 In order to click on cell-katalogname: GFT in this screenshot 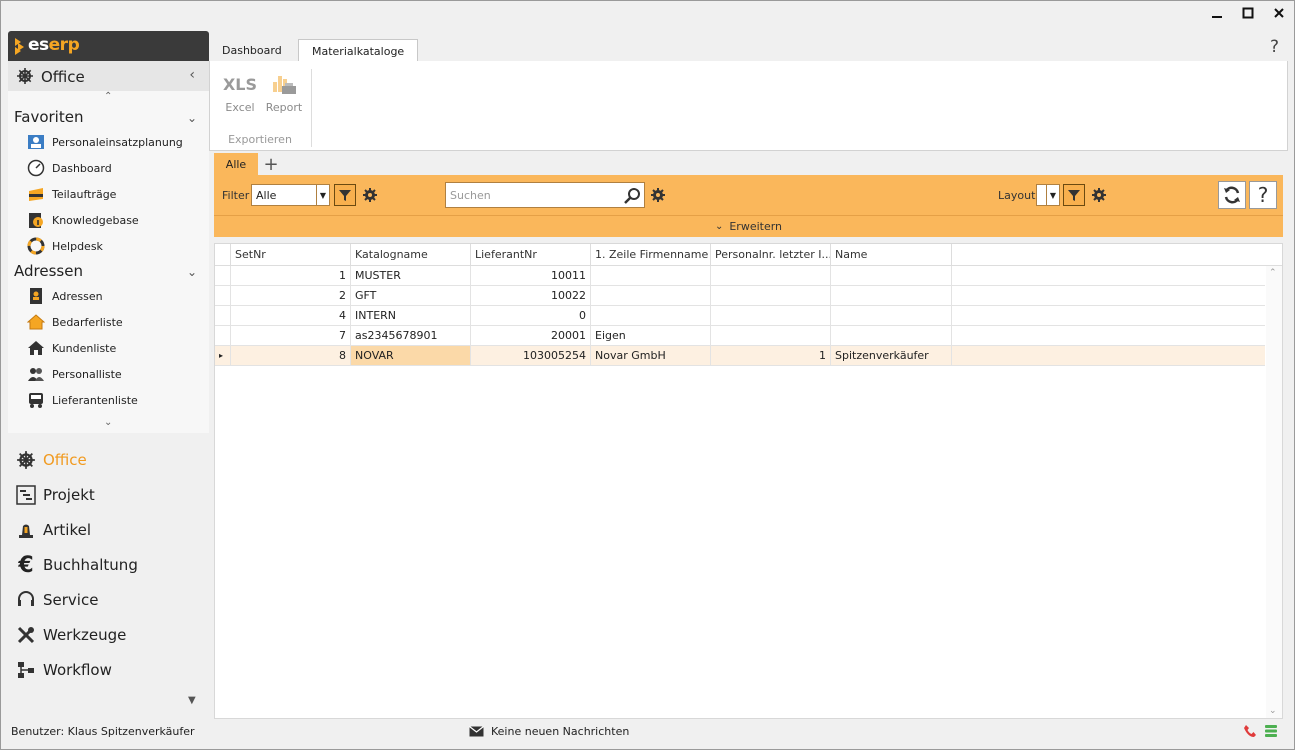, I will do `click(411, 296)`.